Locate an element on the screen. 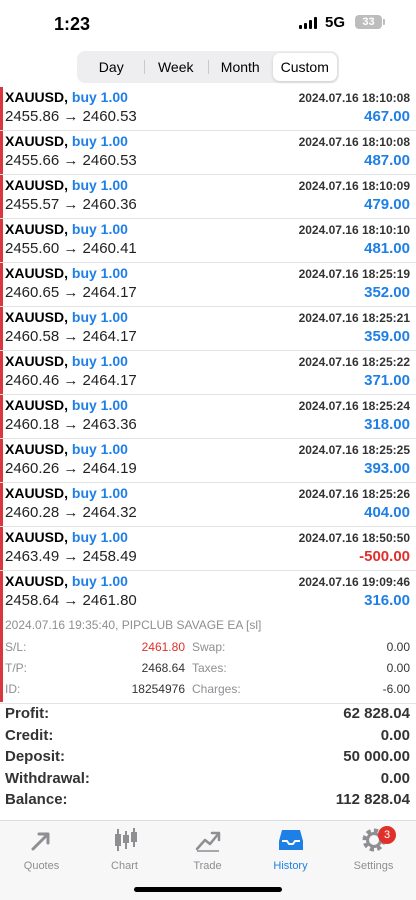  tab-label: Trade is located at coordinates (207, 866).